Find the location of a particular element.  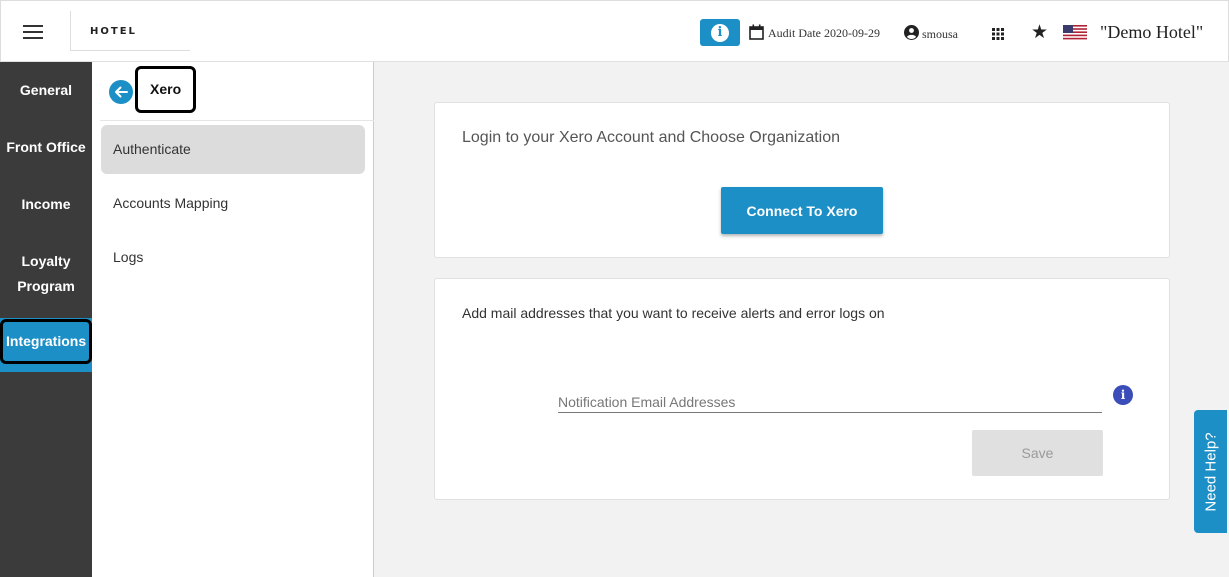

need-help-tab: Need Help? is located at coordinates (1210, 471).